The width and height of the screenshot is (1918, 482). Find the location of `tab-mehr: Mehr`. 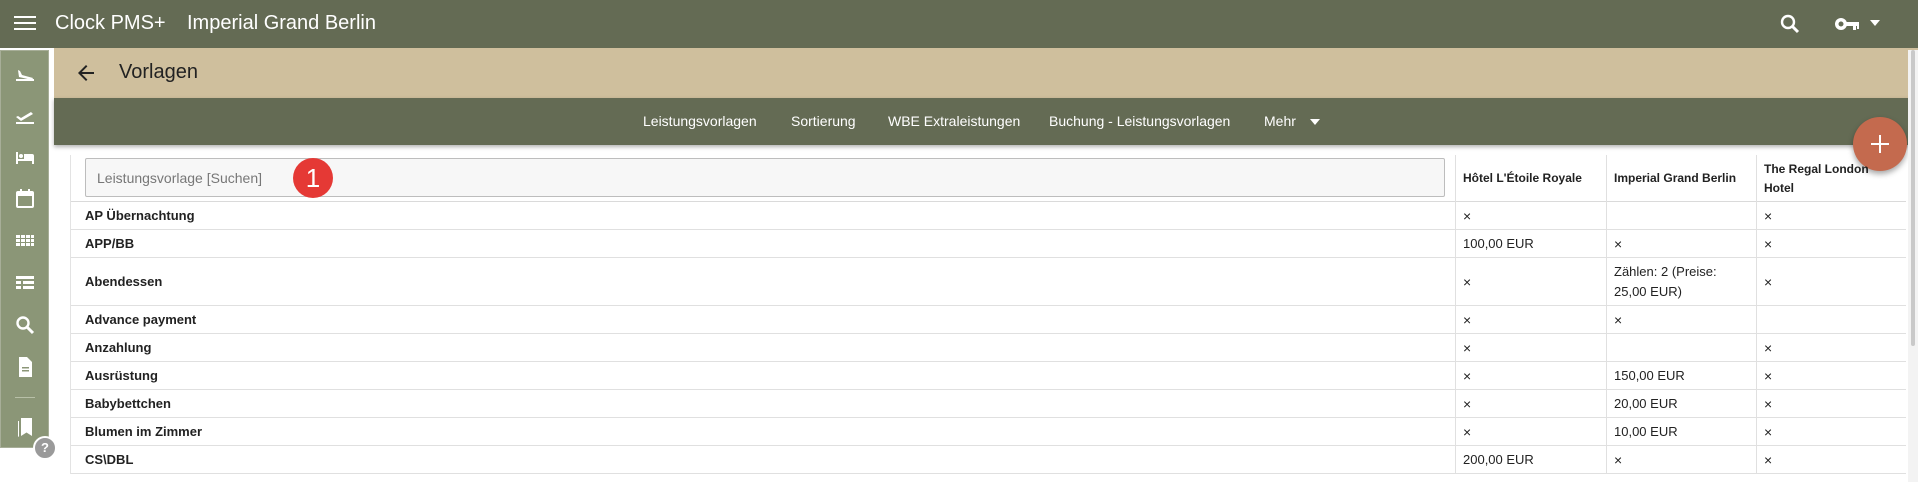

tab-mehr: Mehr is located at coordinates (1280, 121).